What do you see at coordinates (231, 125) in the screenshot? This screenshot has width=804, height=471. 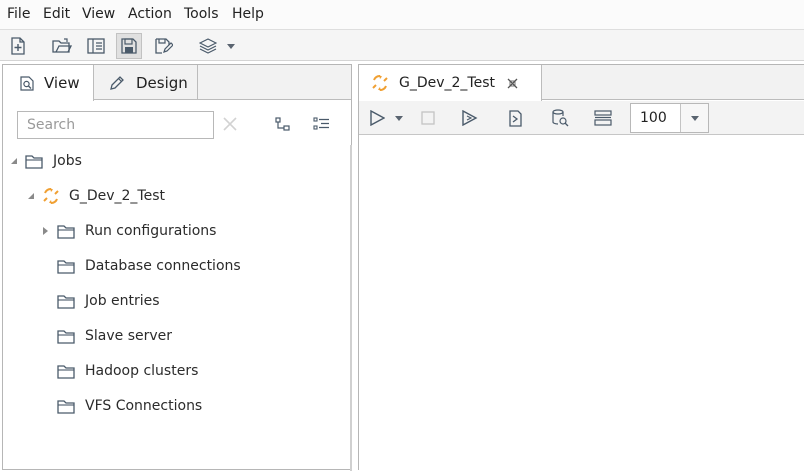 I see `clear-search-icon` at bounding box center [231, 125].